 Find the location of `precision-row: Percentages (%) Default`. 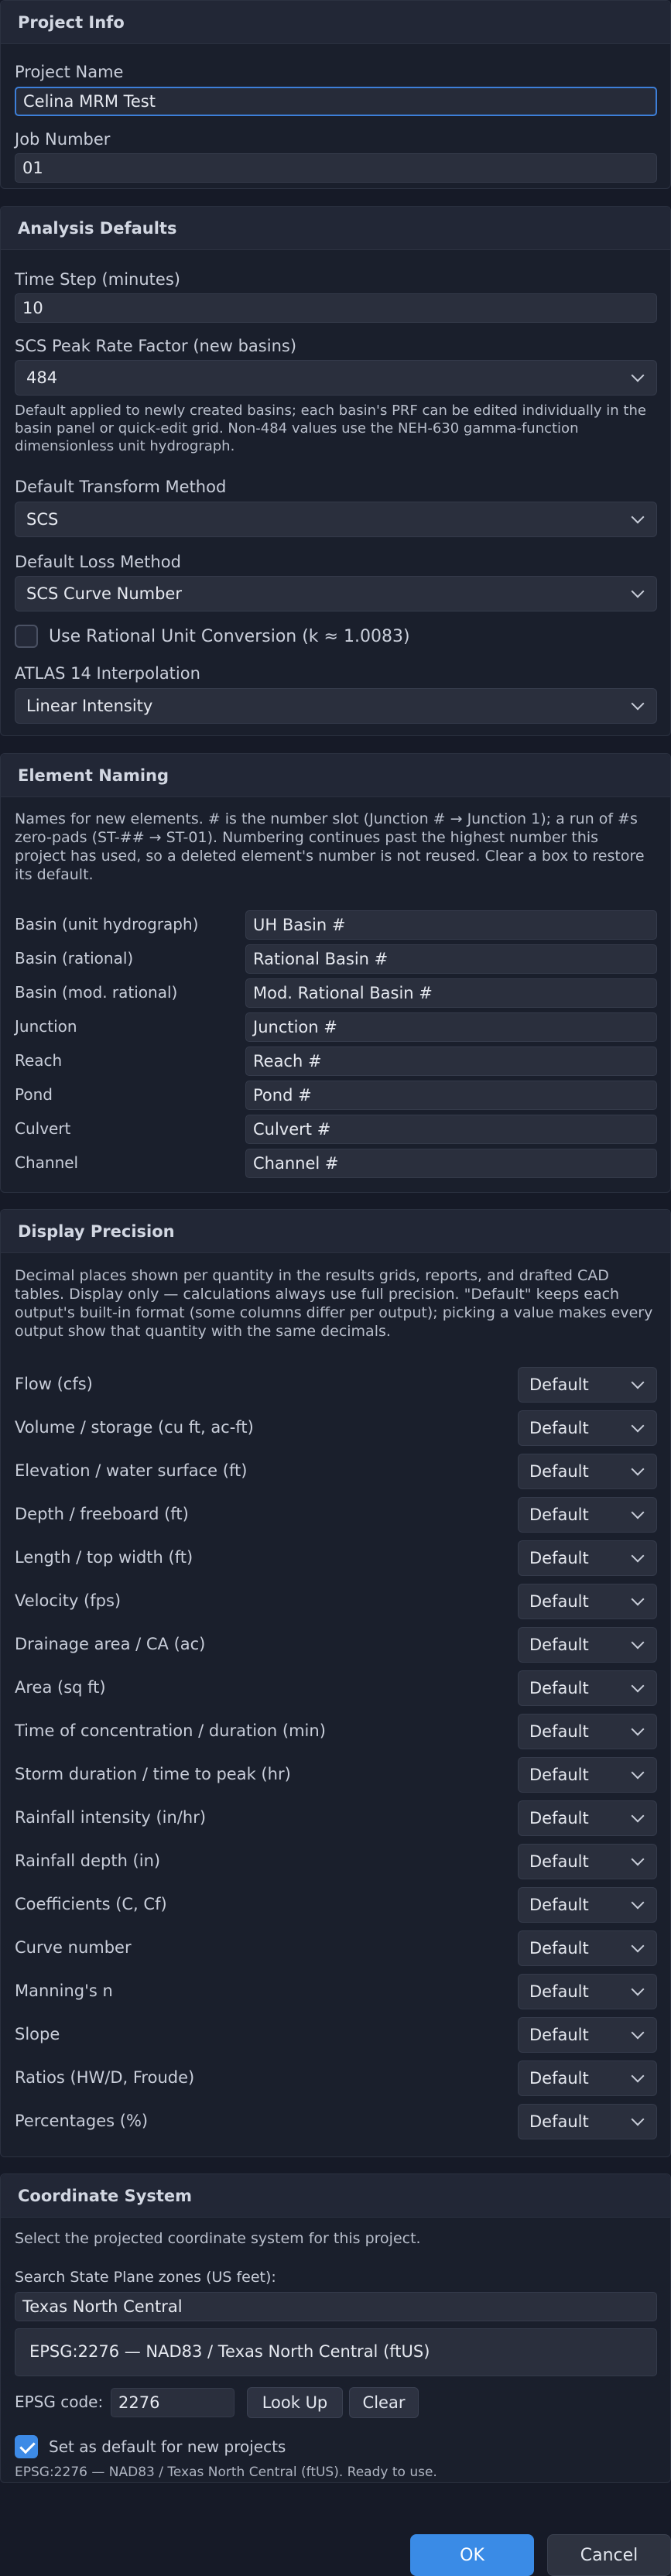

precision-row: Percentages (%) Default is located at coordinates (336, 2121).